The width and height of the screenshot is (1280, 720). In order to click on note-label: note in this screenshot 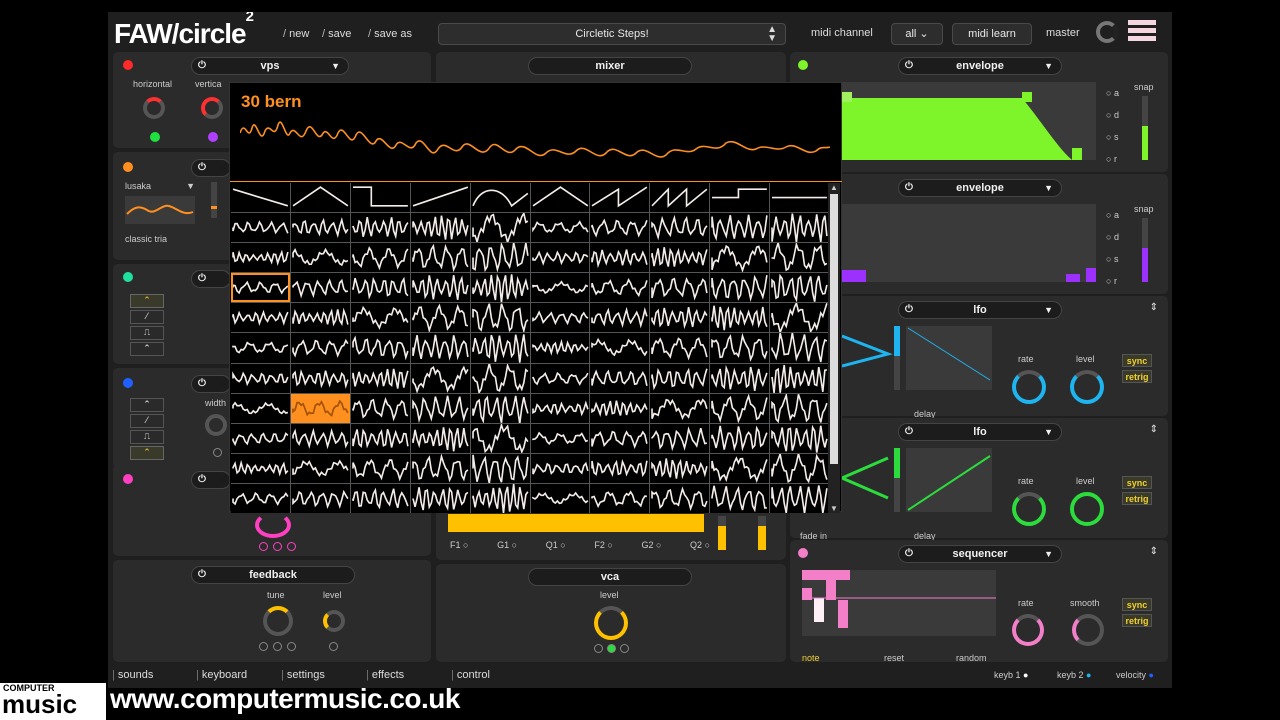, I will do `click(811, 658)`.